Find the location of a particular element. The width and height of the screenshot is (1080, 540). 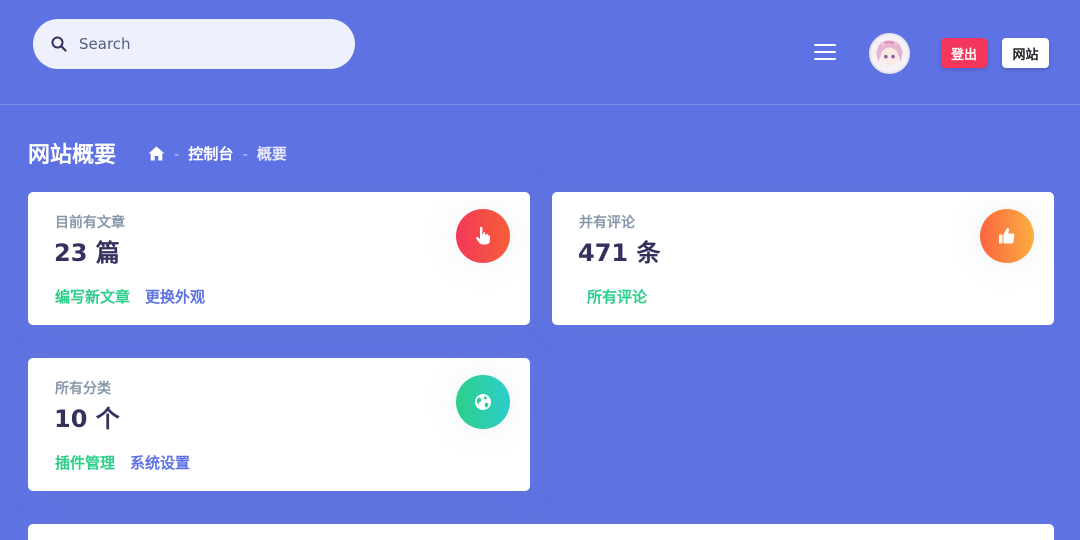

write-post-link: 编写新文章 is located at coordinates (92, 296).